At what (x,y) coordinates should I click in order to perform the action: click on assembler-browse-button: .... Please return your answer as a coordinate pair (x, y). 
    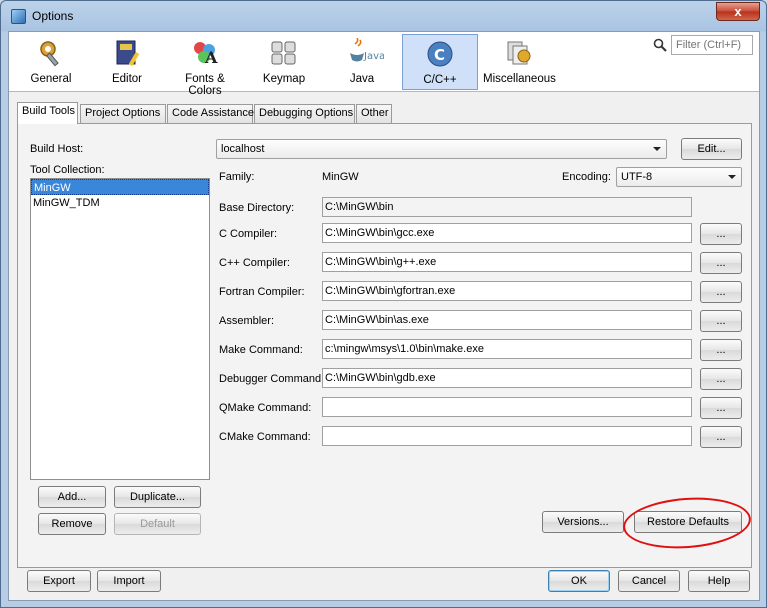
    Looking at the image, I should click on (721, 321).